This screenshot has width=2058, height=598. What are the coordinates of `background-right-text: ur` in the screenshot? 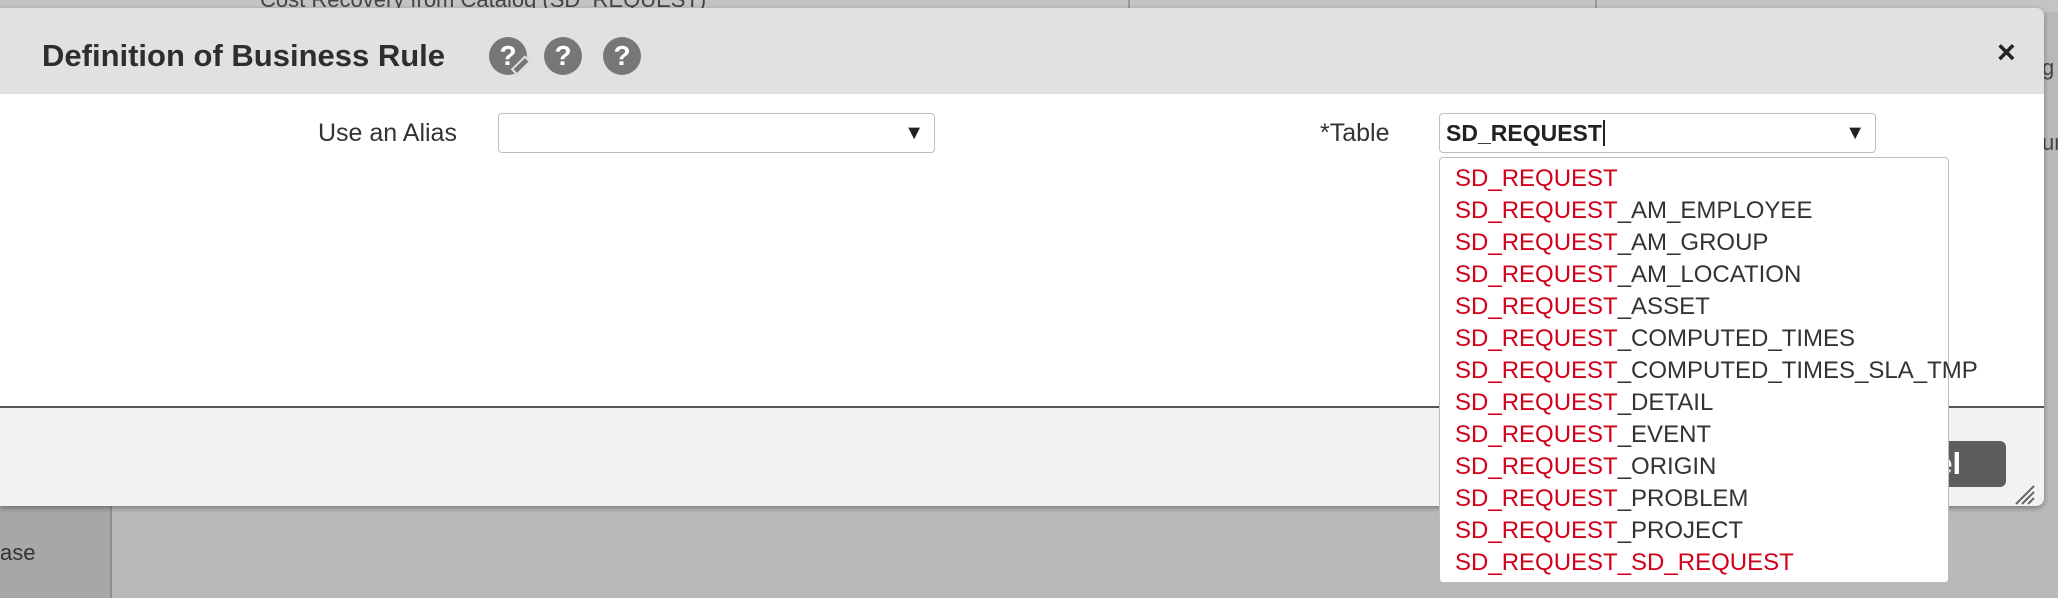 It's located at (2050, 142).